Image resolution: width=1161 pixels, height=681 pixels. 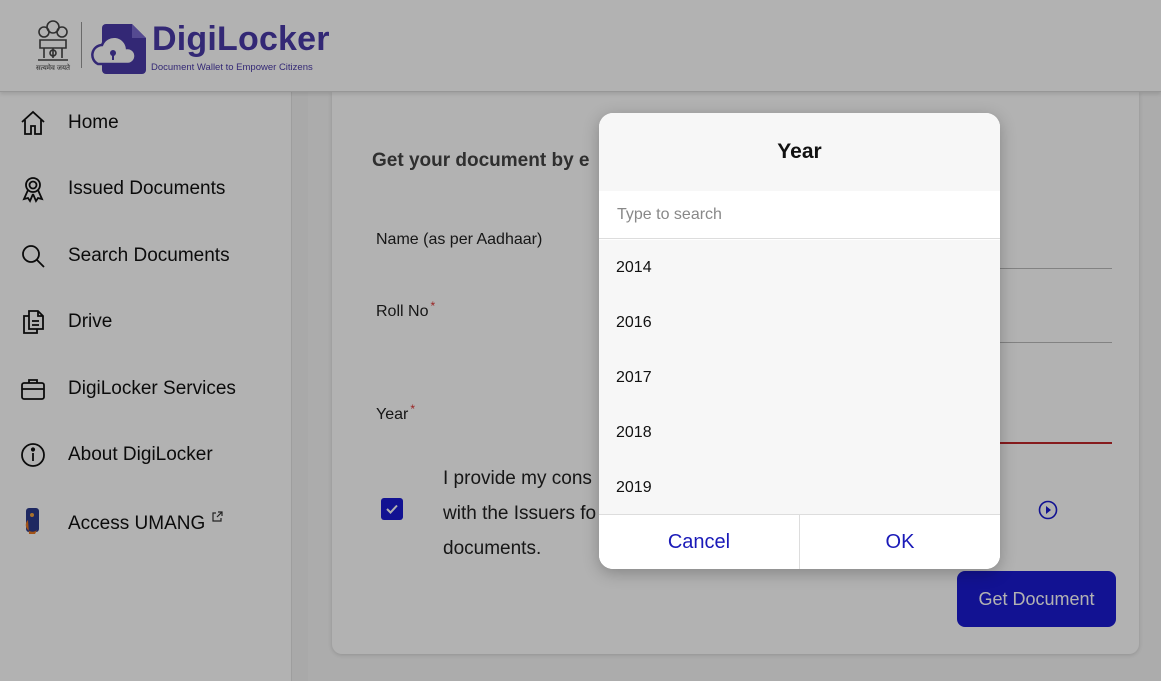 I want to click on dialog-title: Year, so click(x=799, y=152).